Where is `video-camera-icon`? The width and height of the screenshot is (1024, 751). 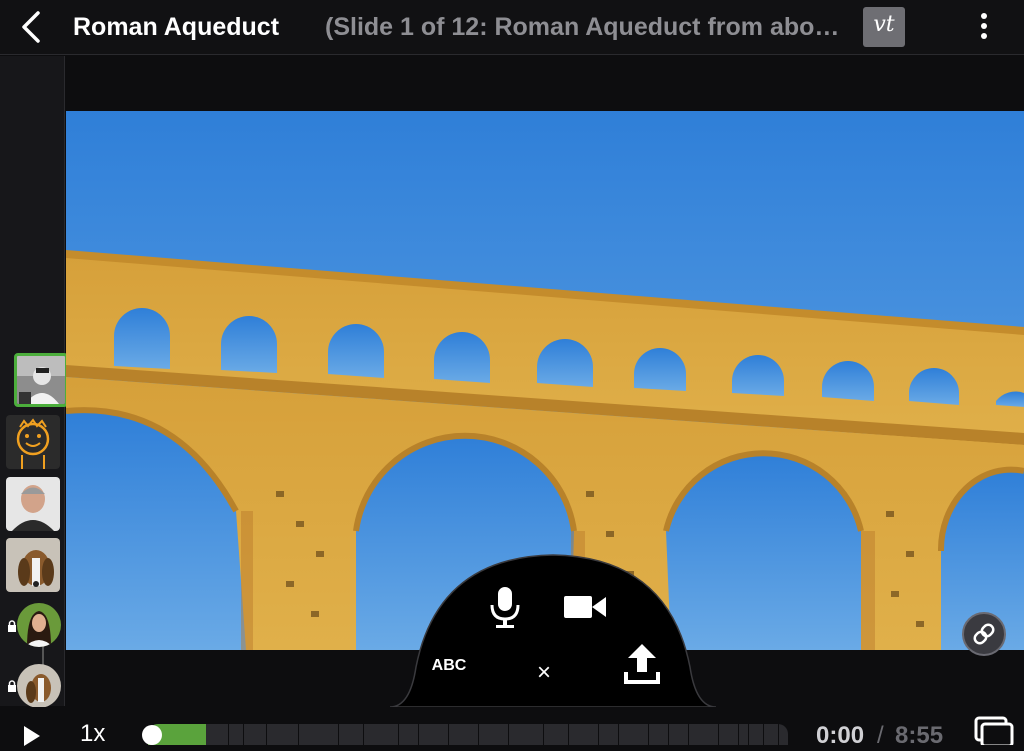 video-camera-icon is located at coordinates (585, 607).